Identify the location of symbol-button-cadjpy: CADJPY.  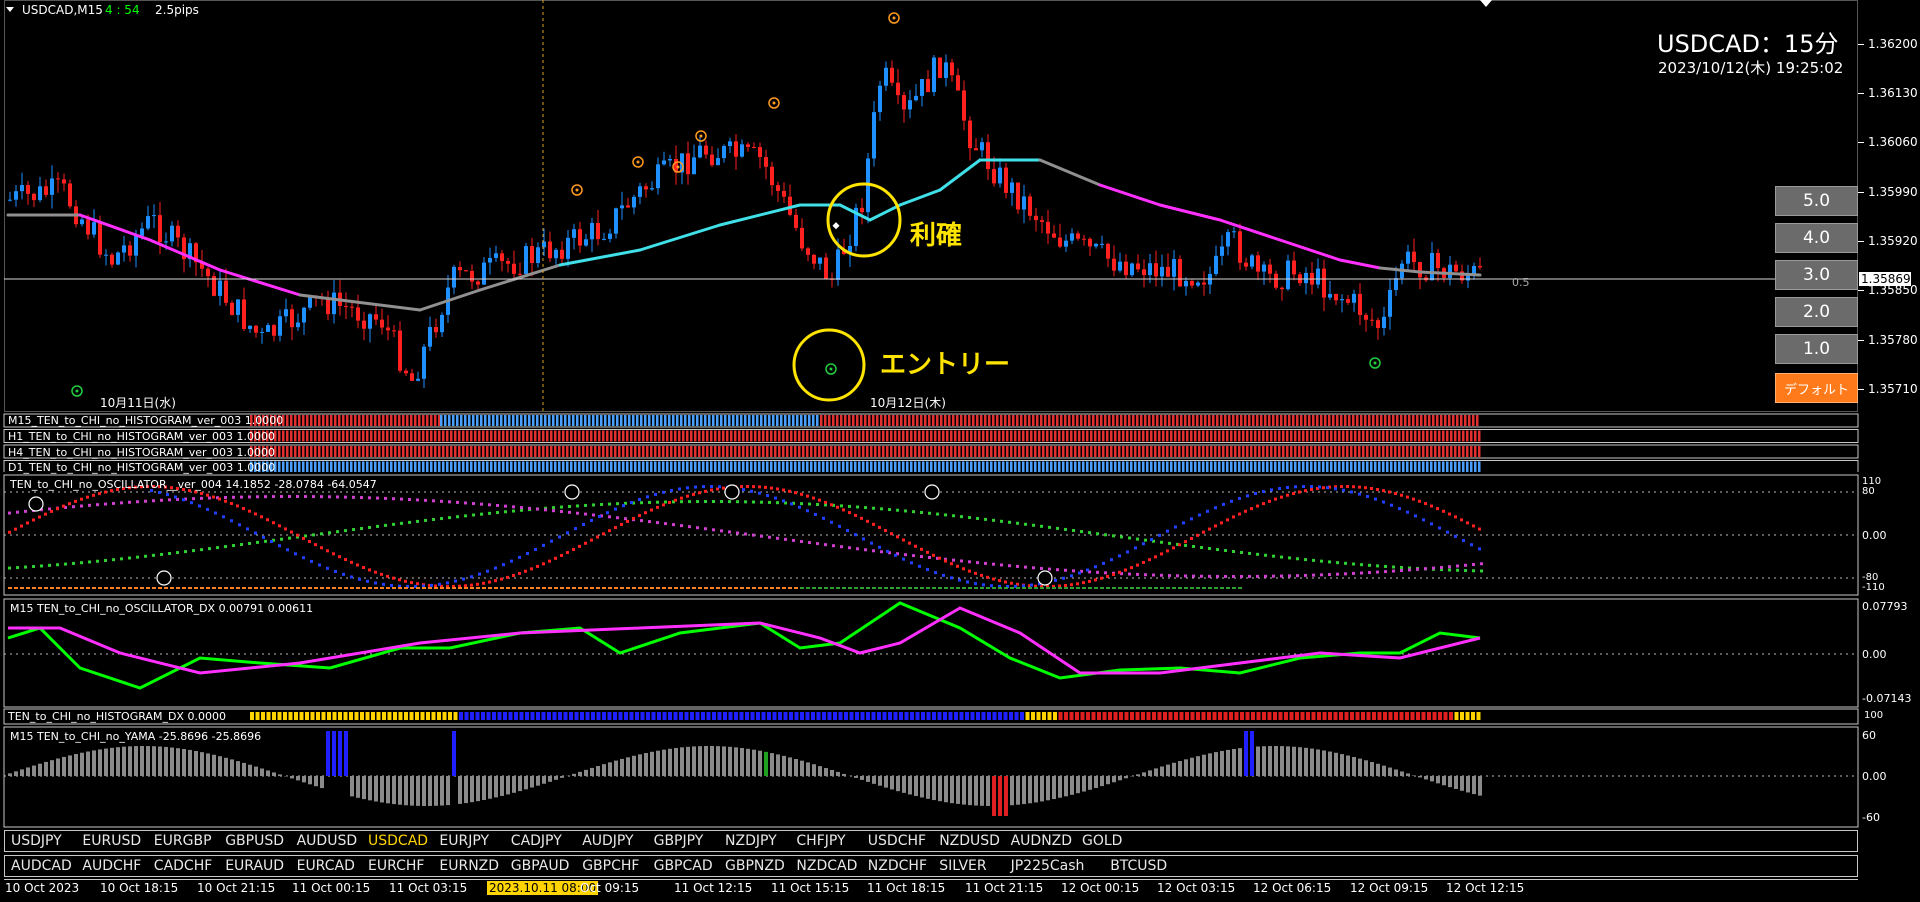
(536, 841).